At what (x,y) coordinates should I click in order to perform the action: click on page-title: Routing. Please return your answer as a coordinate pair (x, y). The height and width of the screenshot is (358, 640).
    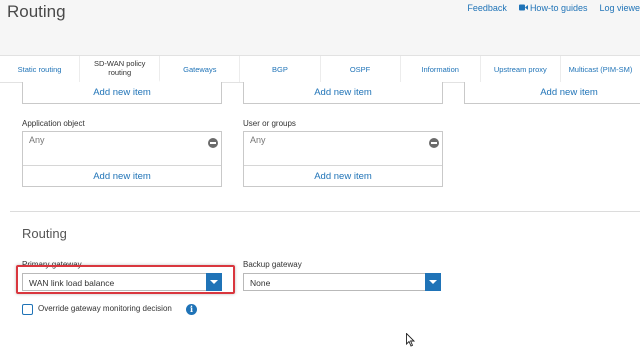
    Looking at the image, I should click on (36, 11).